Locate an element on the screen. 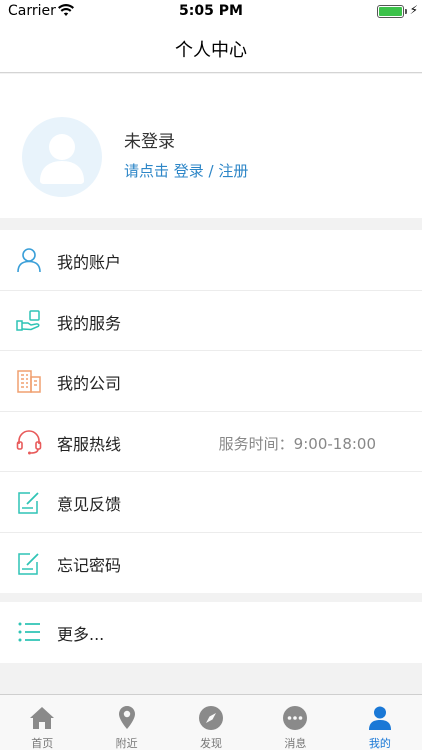 The image size is (422, 750). location-pin-icon is located at coordinates (127, 718).